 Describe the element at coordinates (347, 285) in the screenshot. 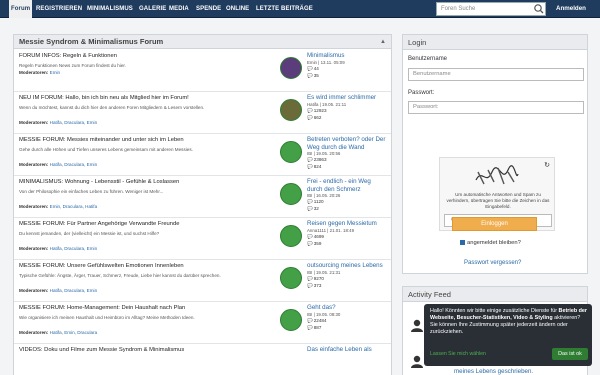

I see `stat-topics: 💬373` at that location.